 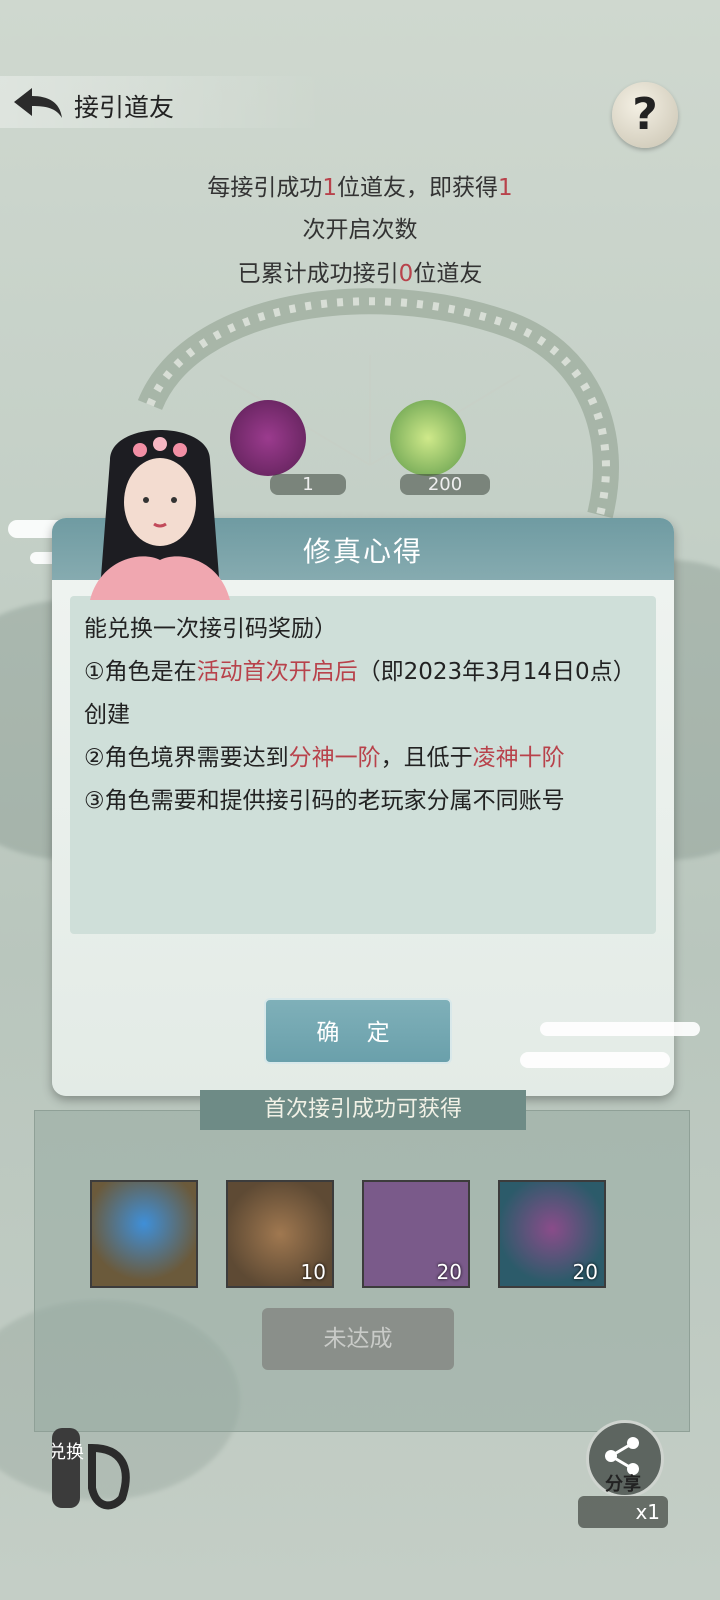 I want to click on help-button: ?, so click(x=645, y=115).